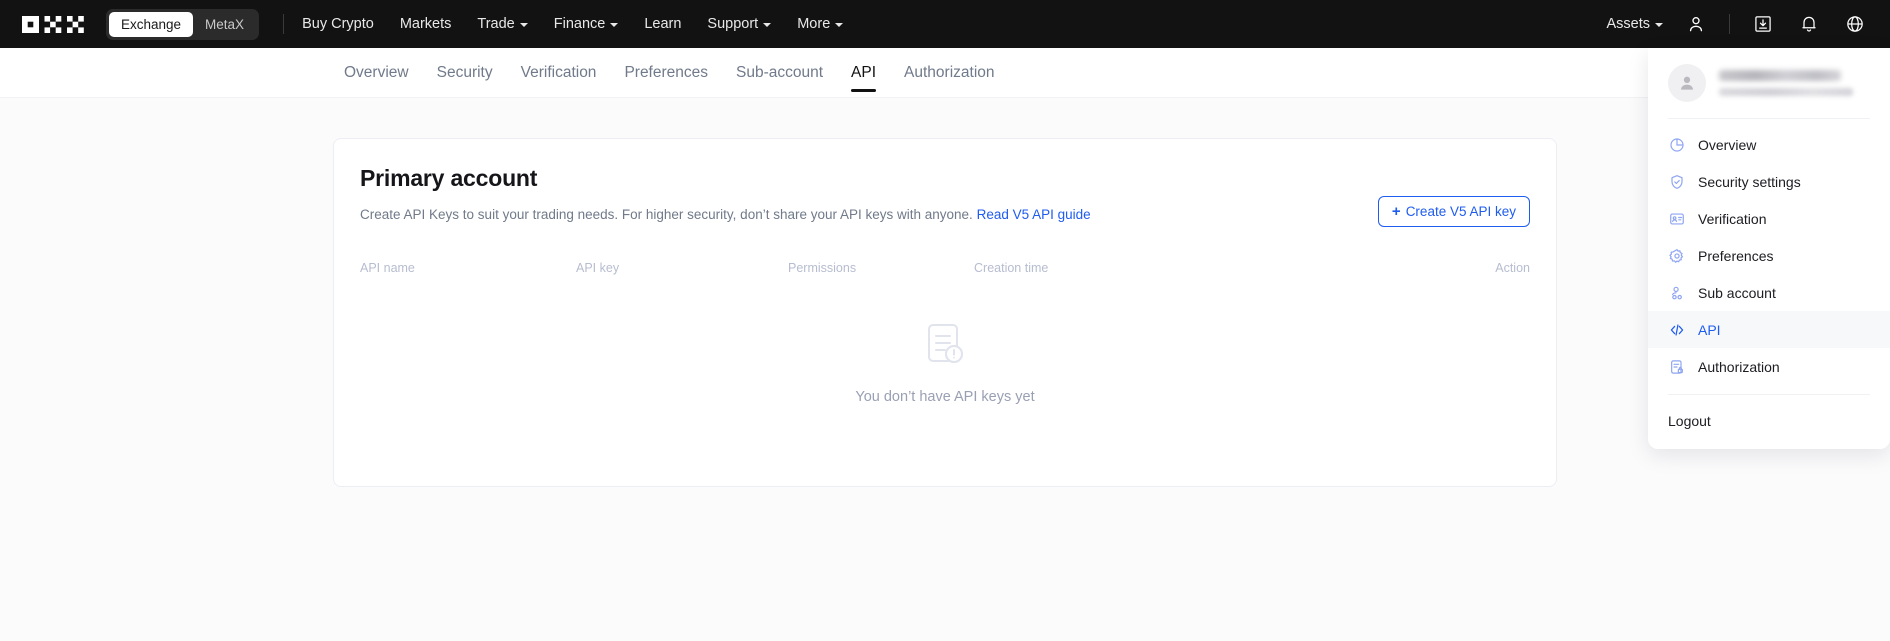  Describe the element at coordinates (598, 268) in the screenshot. I see `column-header-api-key: API key` at that location.